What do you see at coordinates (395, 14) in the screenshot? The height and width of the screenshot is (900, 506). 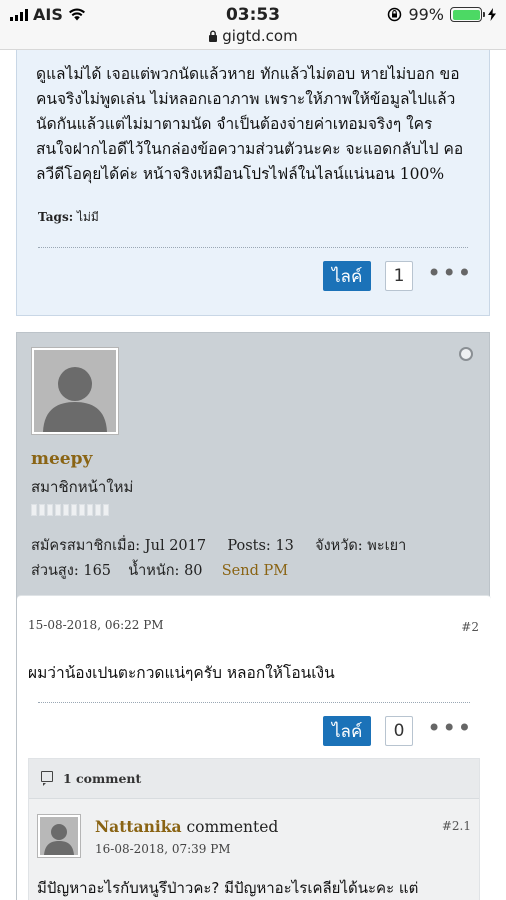 I see `orientation-lock-icon` at bounding box center [395, 14].